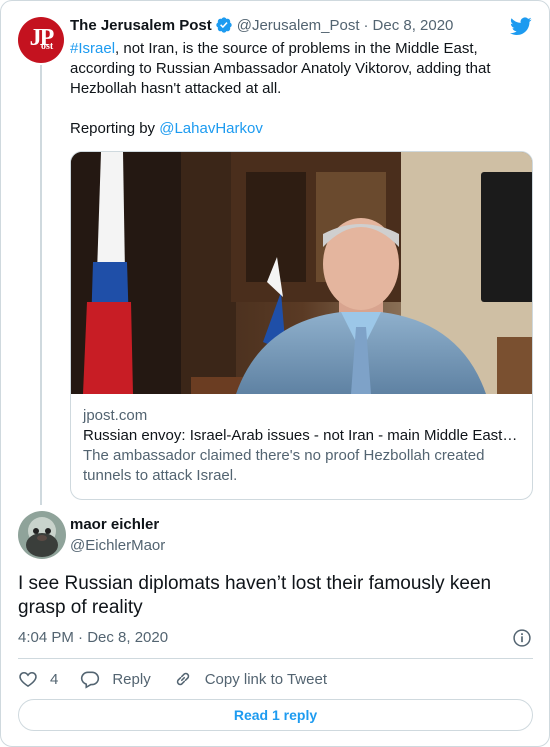  Describe the element at coordinates (211, 128) in the screenshot. I see `mention-link: @LahavHarkov` at that location.